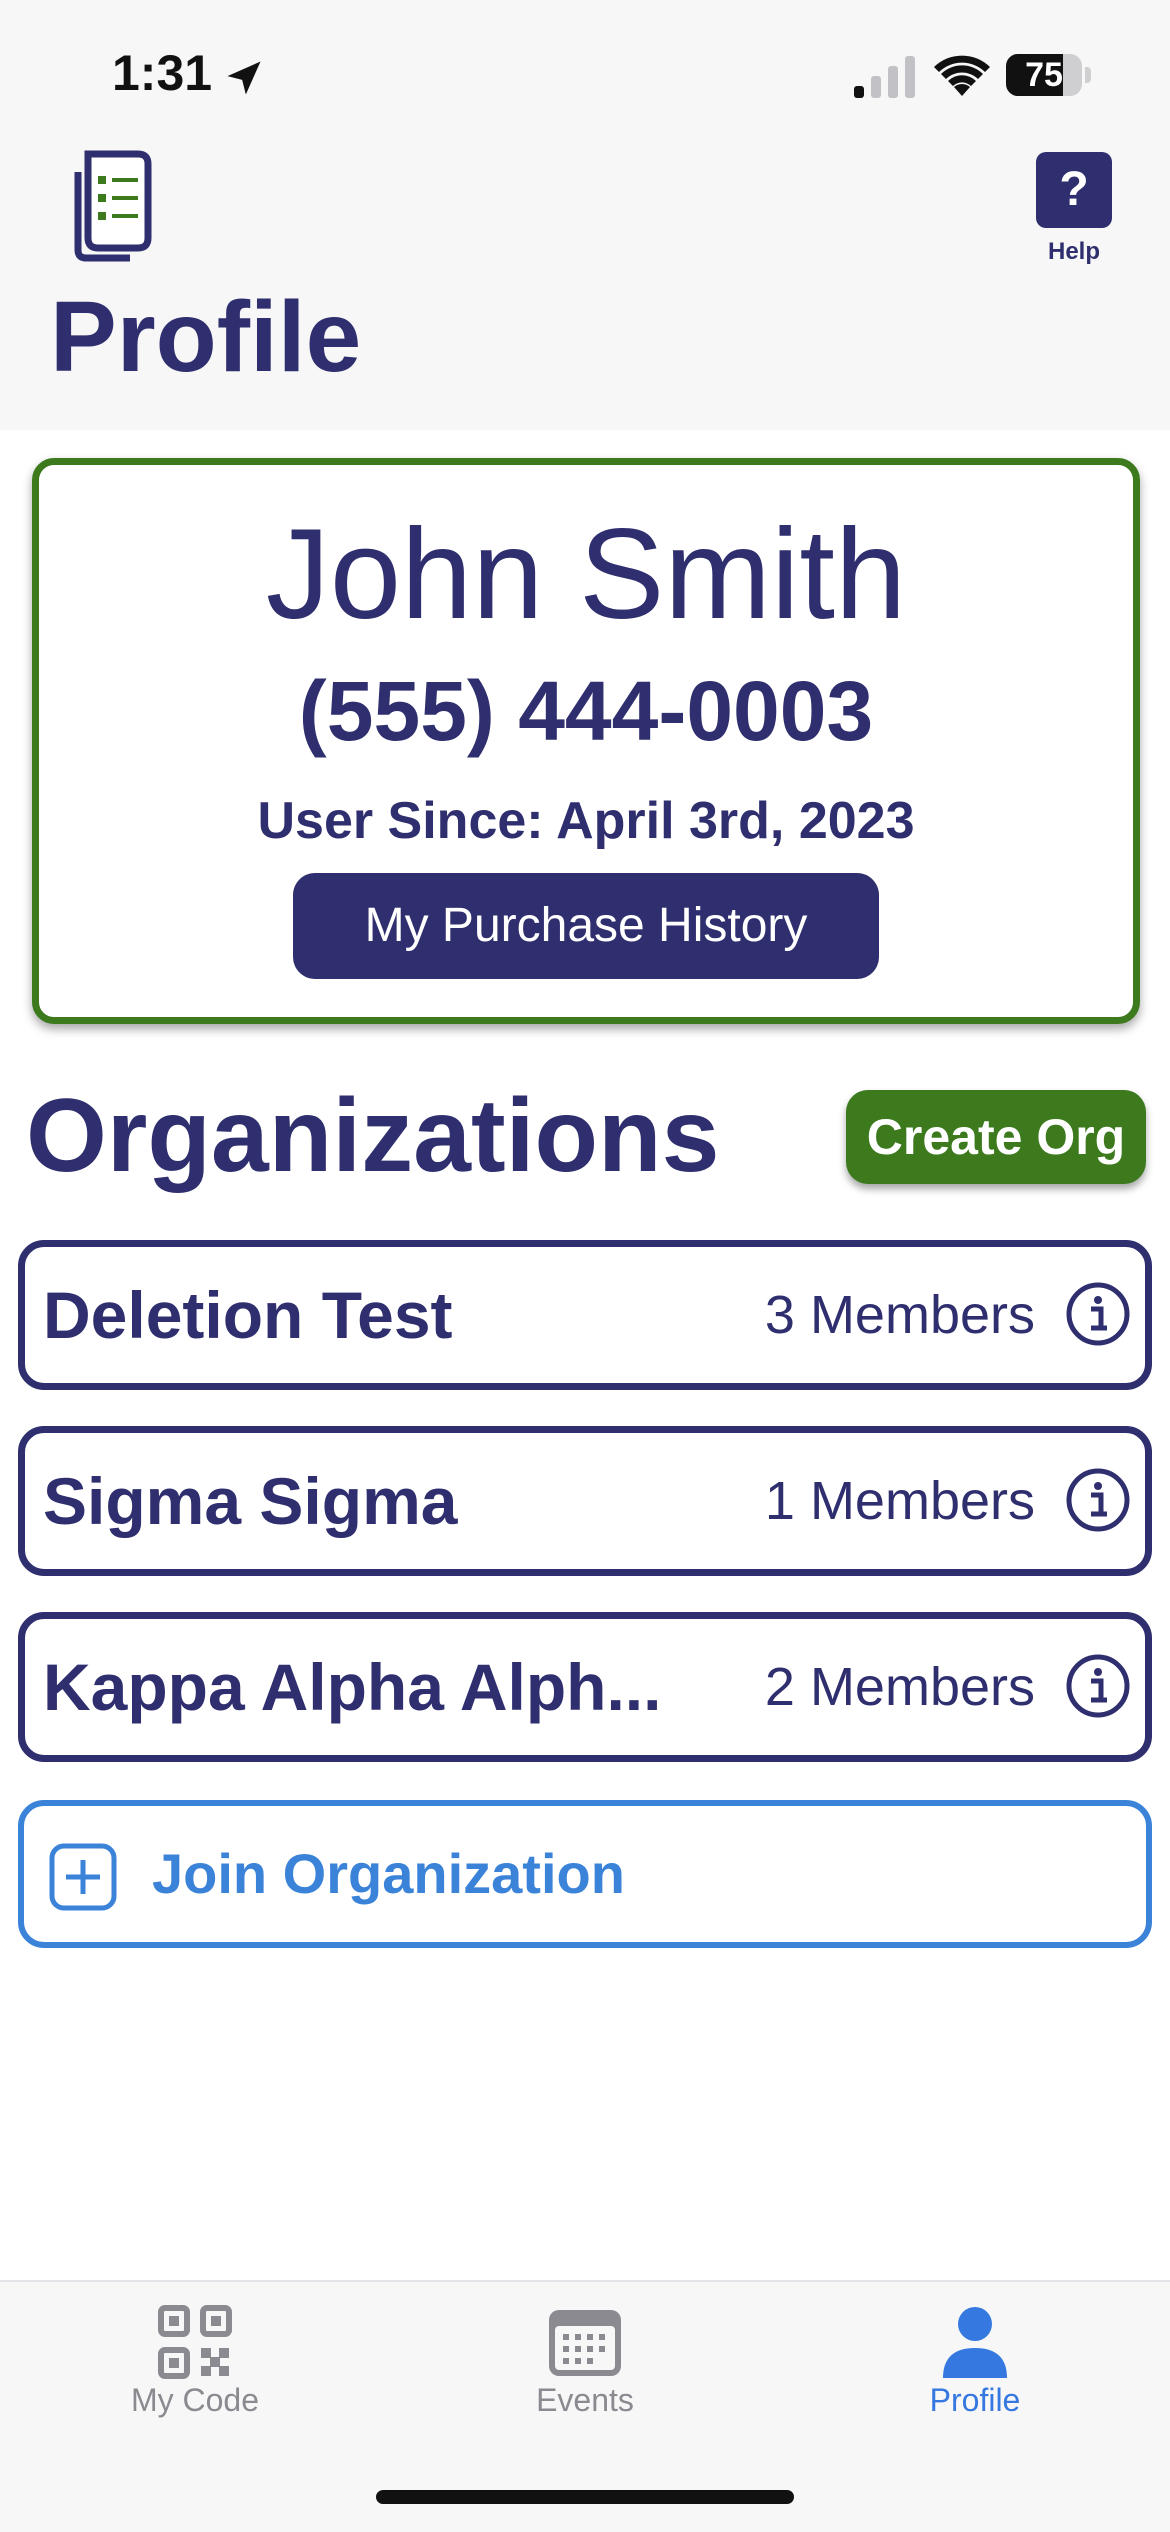  What do you see at coordinates (1074, 252) in the screenshot?
I see `help-label: Help` at bounding box center [1074, 252].